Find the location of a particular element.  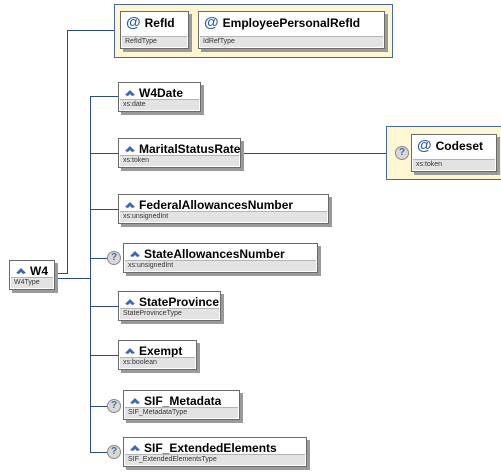

node-title: @ EmployeePersonalRefId is located at coordinates (282, 22).